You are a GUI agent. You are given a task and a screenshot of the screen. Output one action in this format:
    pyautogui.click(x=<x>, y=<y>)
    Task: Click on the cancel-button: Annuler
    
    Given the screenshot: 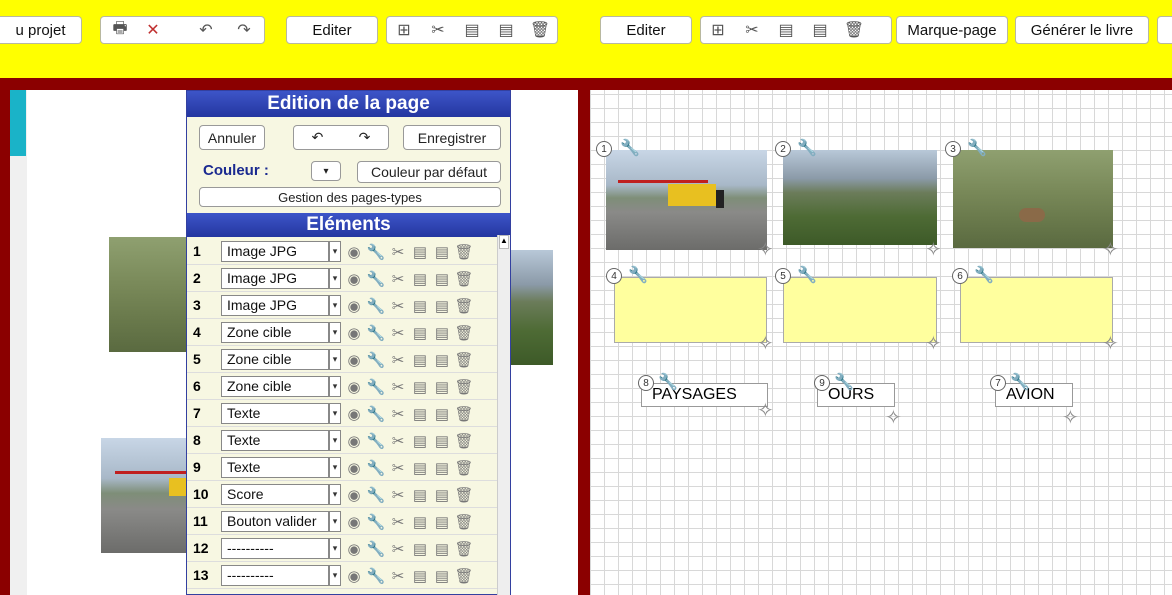 What is the action you would take?
    pyautogui.click(x=232, y=137)
    